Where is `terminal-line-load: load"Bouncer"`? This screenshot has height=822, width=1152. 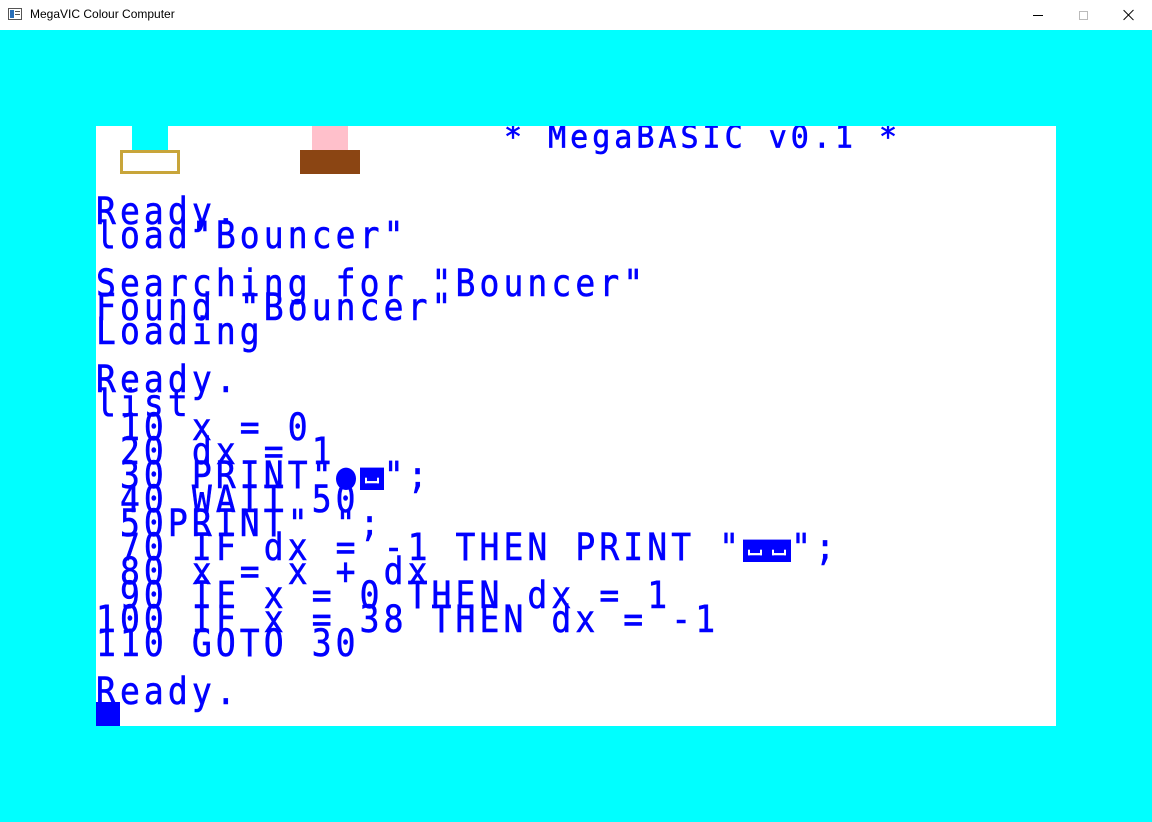 terminal-line-load: load"Bouncer" is located at coordinates (252, 235).